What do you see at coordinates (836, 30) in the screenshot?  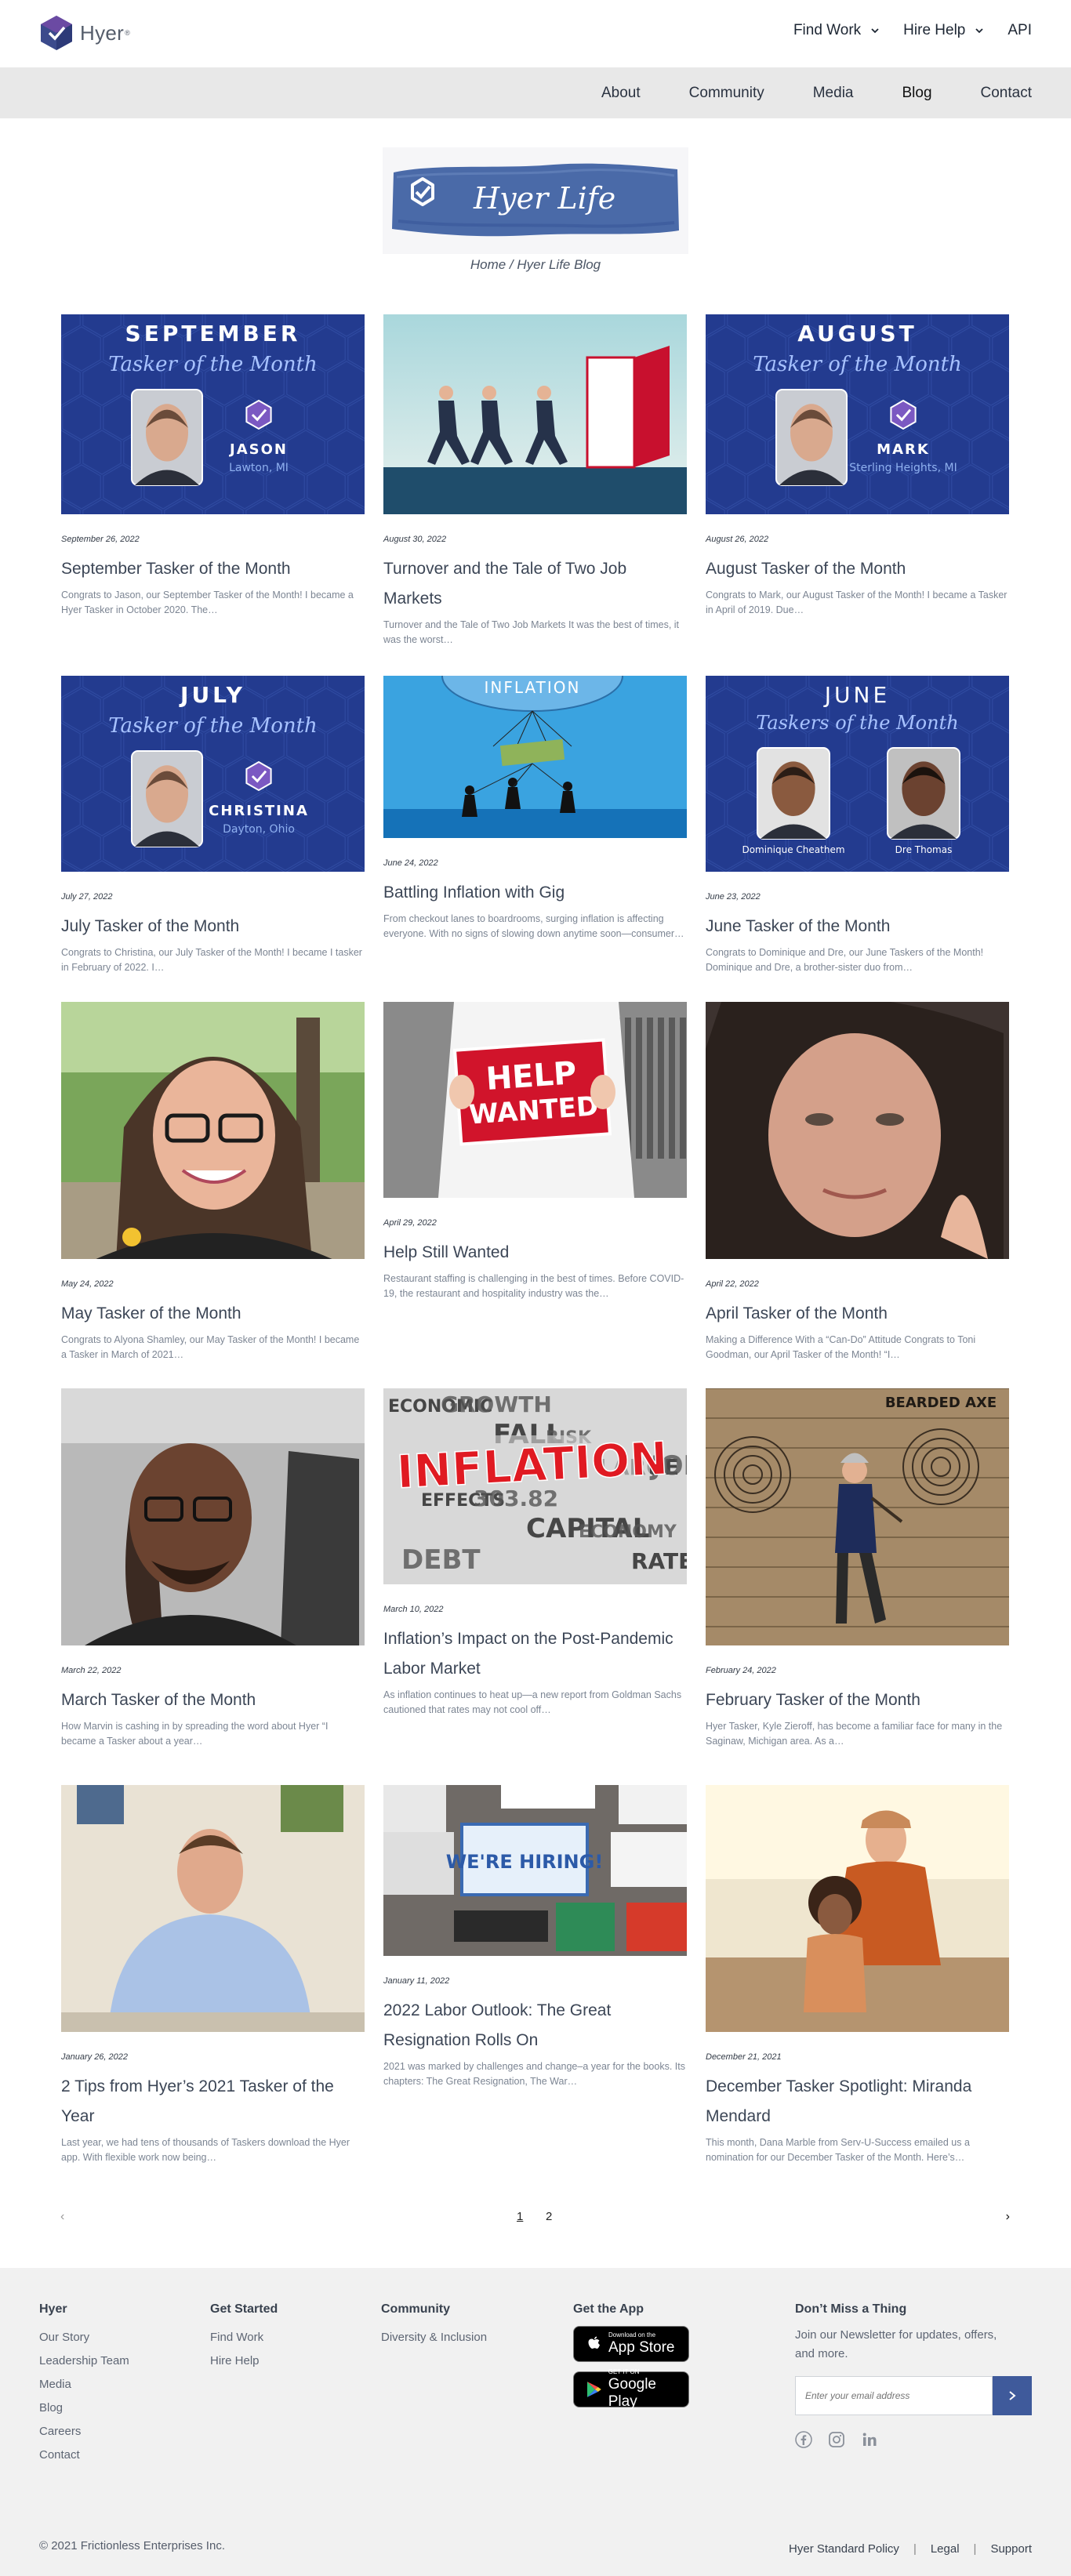 I see `nav-find-work: Find Work` at bounding box center [836, 30].